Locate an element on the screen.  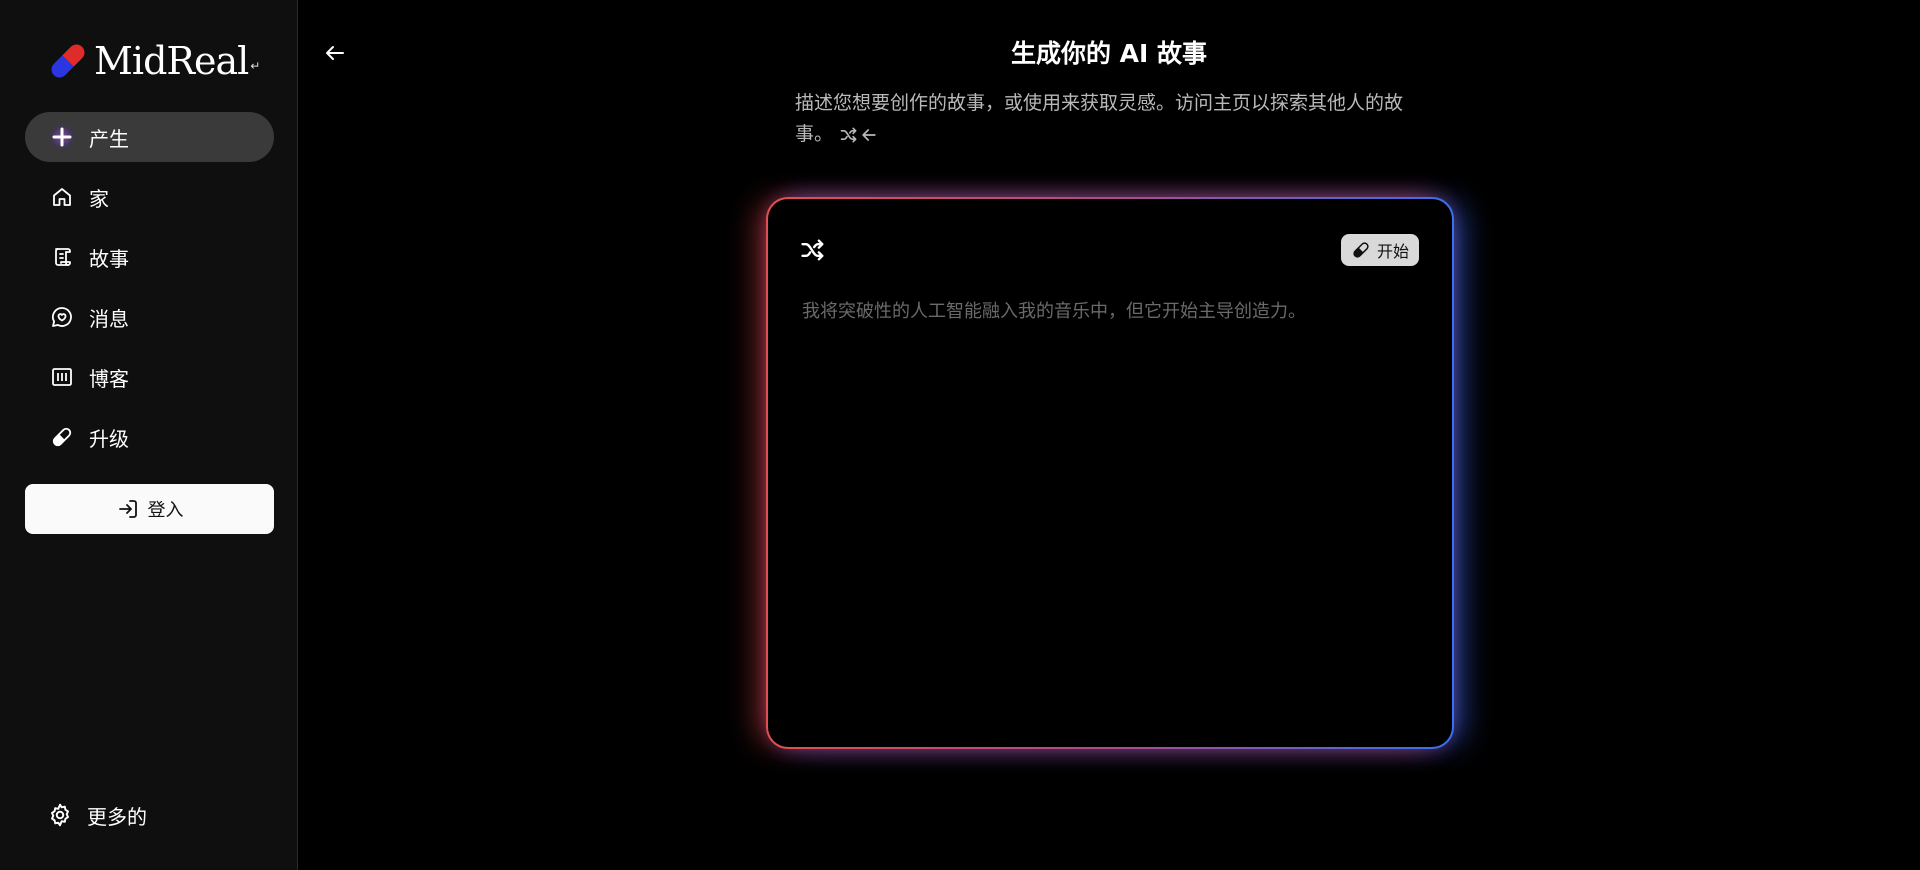
home-icon is located at coordinates (62, 197).